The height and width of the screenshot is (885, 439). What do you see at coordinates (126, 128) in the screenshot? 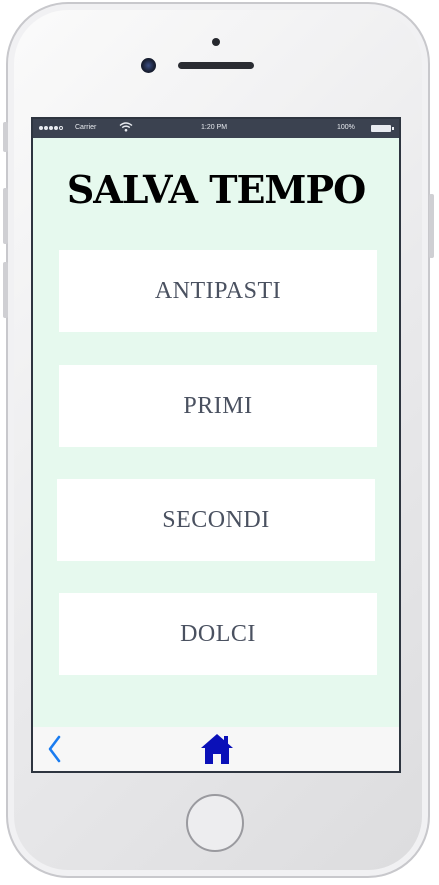
I see `wifi-icon` at bounding box center [126, 128].